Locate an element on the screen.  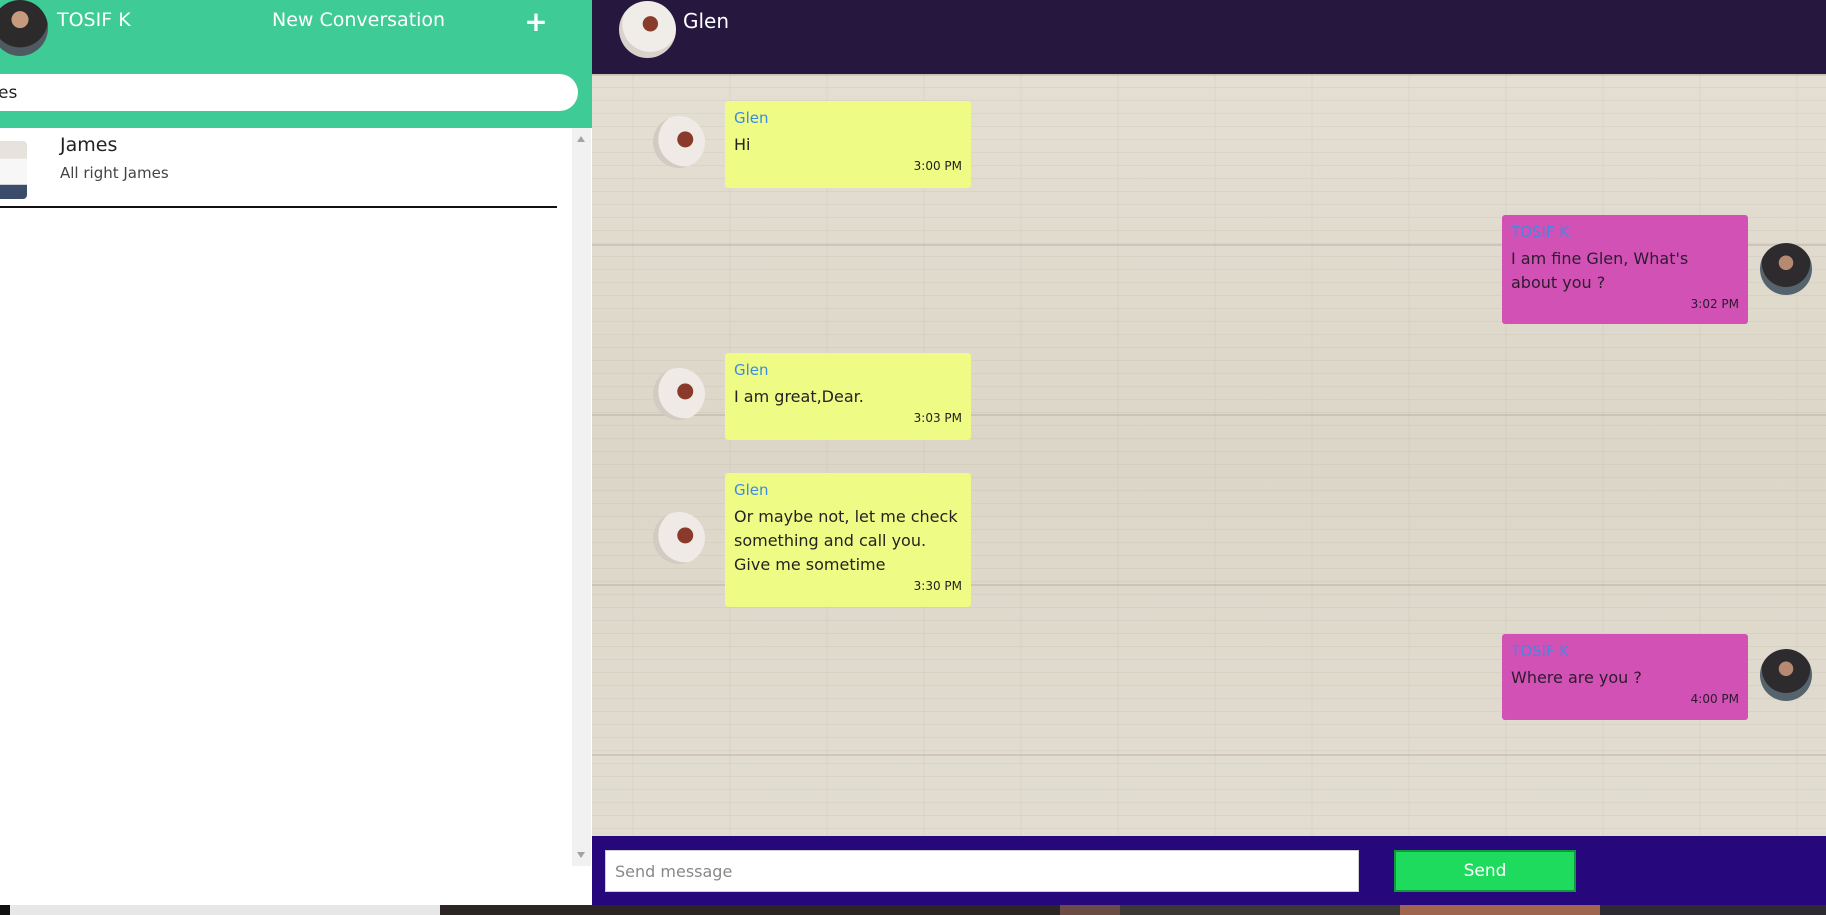
message-text: I am fine Glen, What's about you ? is located at coordinates (1600, 270).